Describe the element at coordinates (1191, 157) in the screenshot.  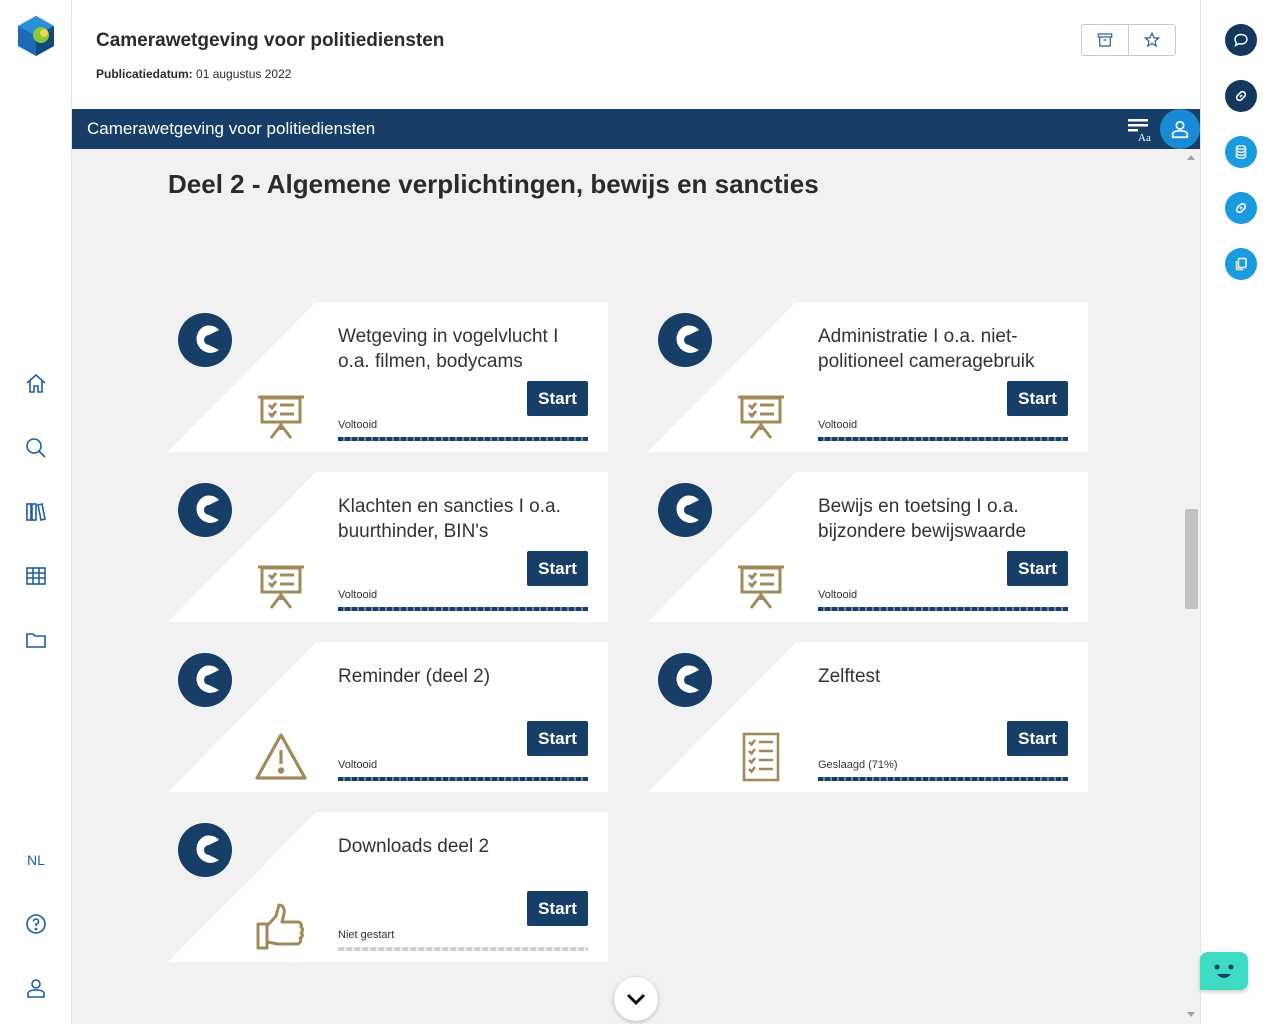
I see `scroll-up-arrow` at that location.